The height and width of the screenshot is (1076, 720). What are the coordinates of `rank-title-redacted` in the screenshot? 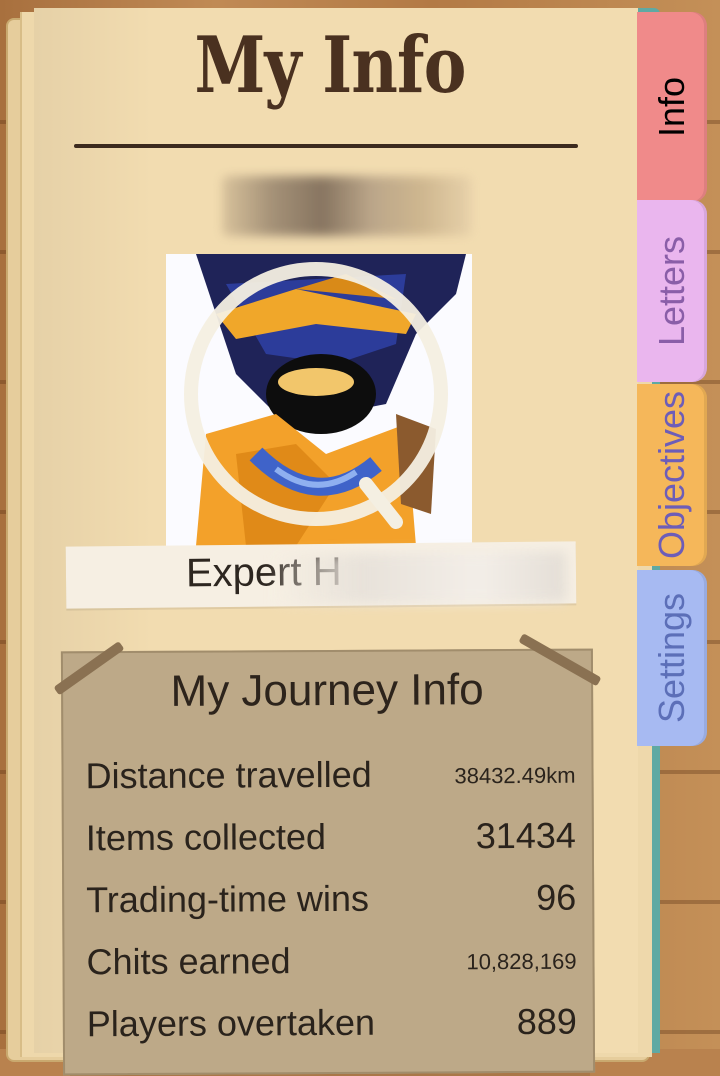 It's located at (421, 578).